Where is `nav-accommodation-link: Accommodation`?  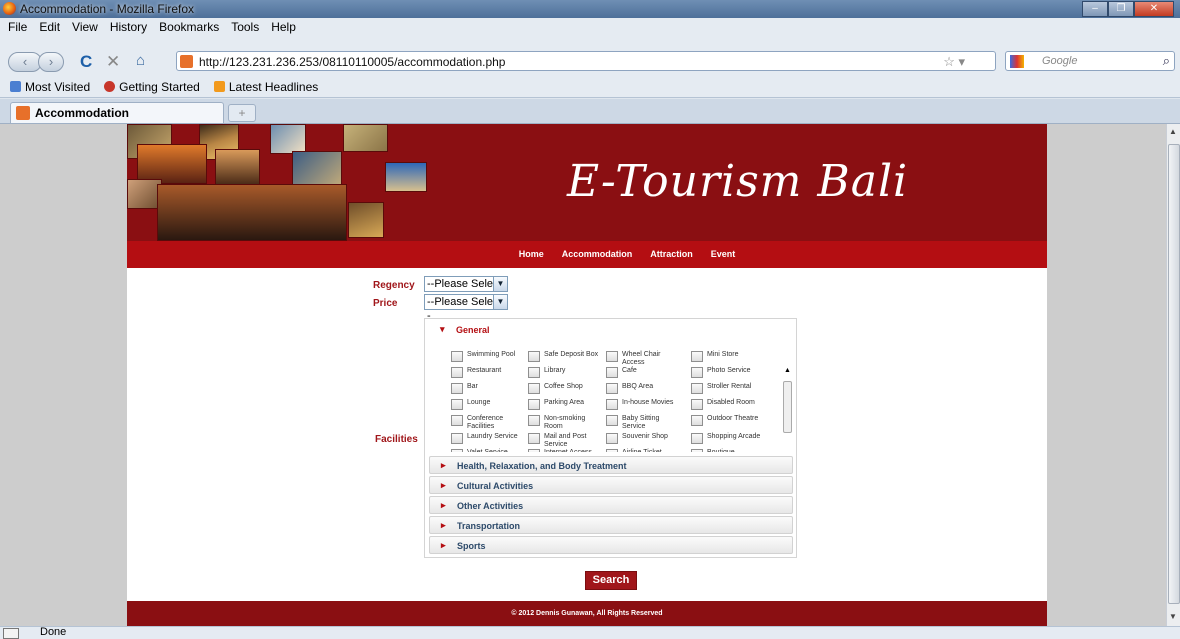 nav-accommodation-link: Accommodation is located at coordinates (597, 258).